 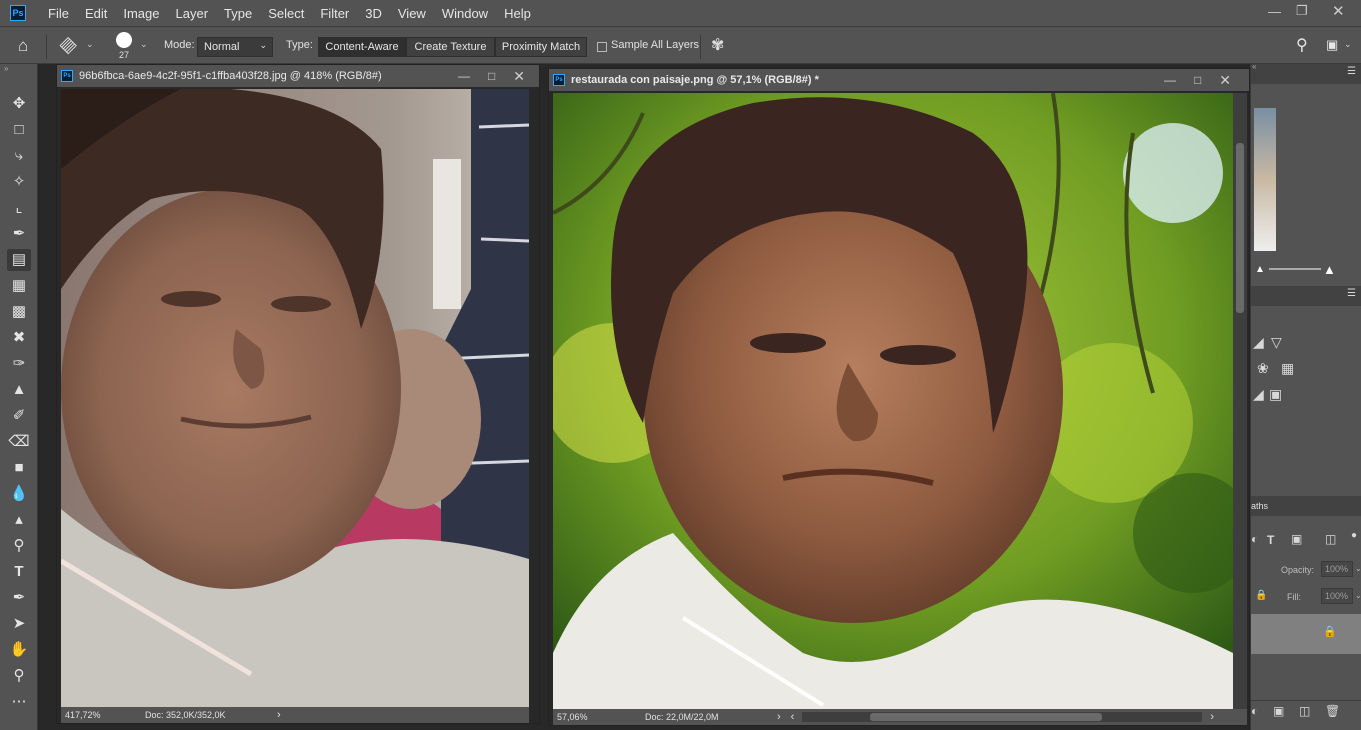 I want to click on zoom-level: 417,72%, so click(x=105, y=715).